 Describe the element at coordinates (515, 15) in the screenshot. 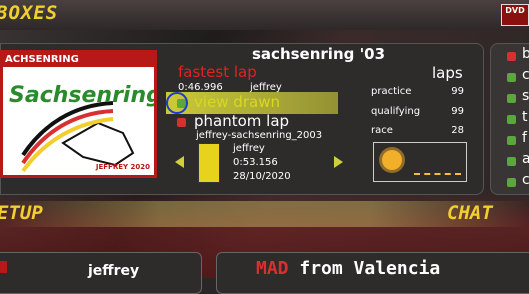

I see `dvd-badge: DVD` at that location.